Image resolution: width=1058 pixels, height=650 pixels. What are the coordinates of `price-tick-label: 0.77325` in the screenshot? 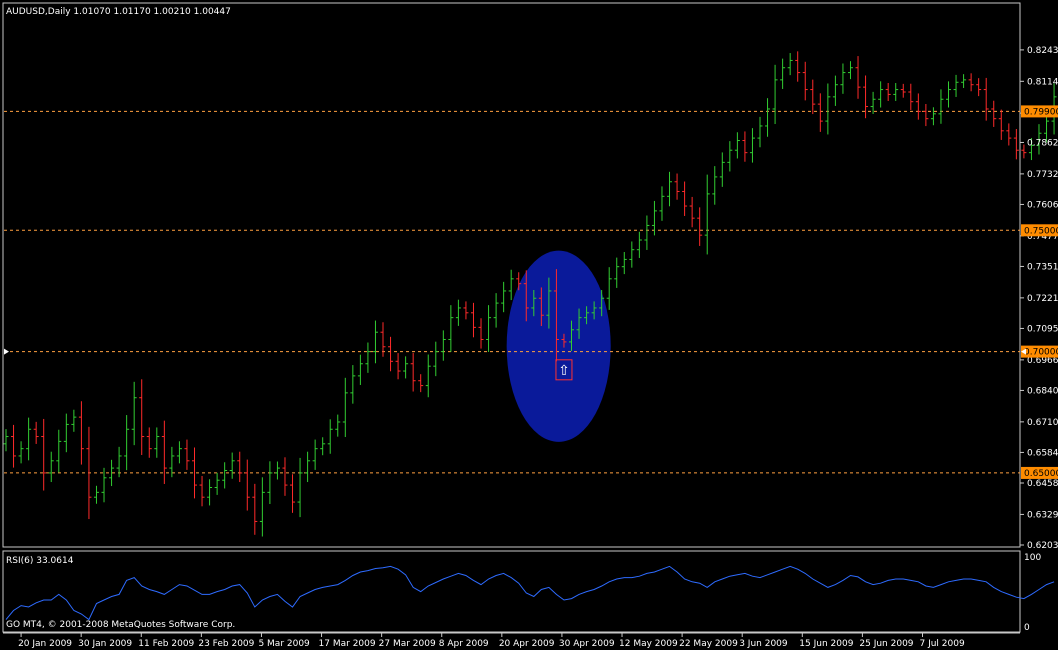 It's located at (1042, 175).